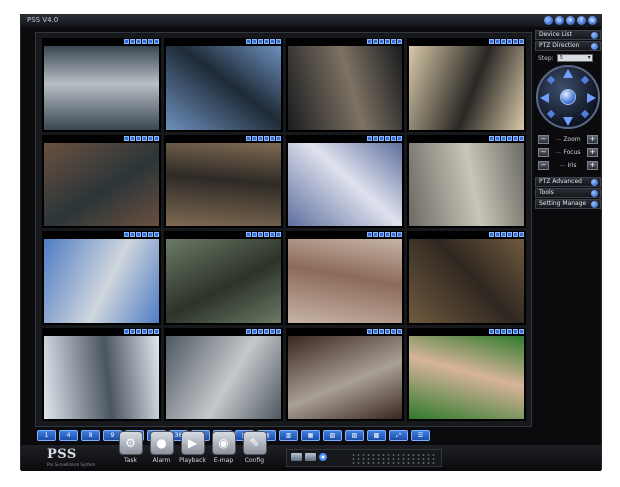  Describe the element at coordinates (223, 450) in the screenshot. I see `emap-button: ◉ E-map` at that location.